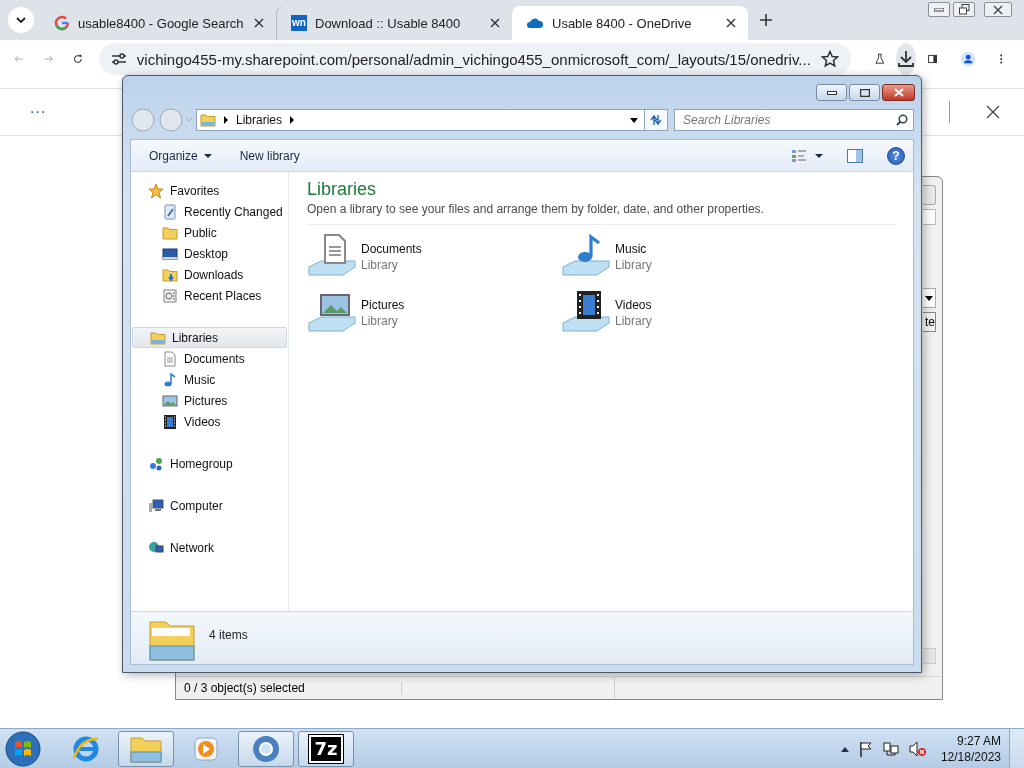 This screenshot has height=768, width=1024. I want to click on clock-date: 12/18/2023, so click(970, 756).